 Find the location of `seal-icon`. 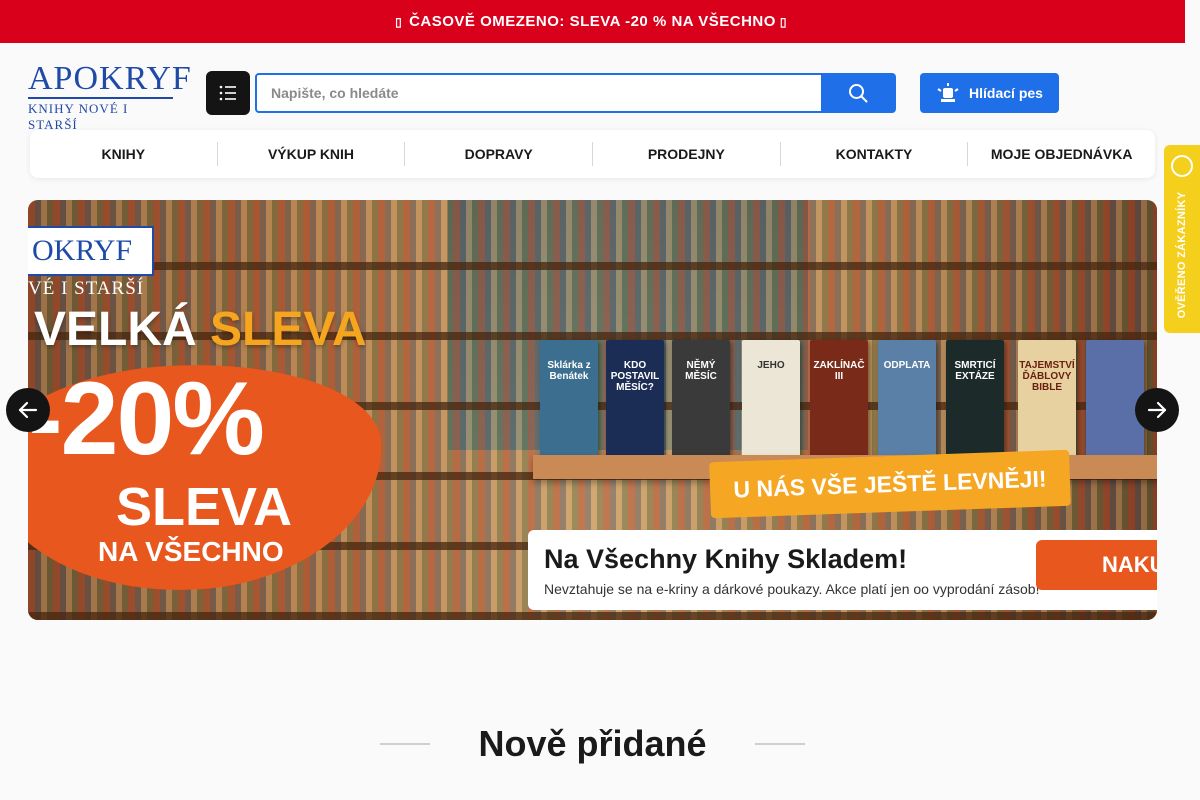

seal-icon is located at coordinates (1182, 166).